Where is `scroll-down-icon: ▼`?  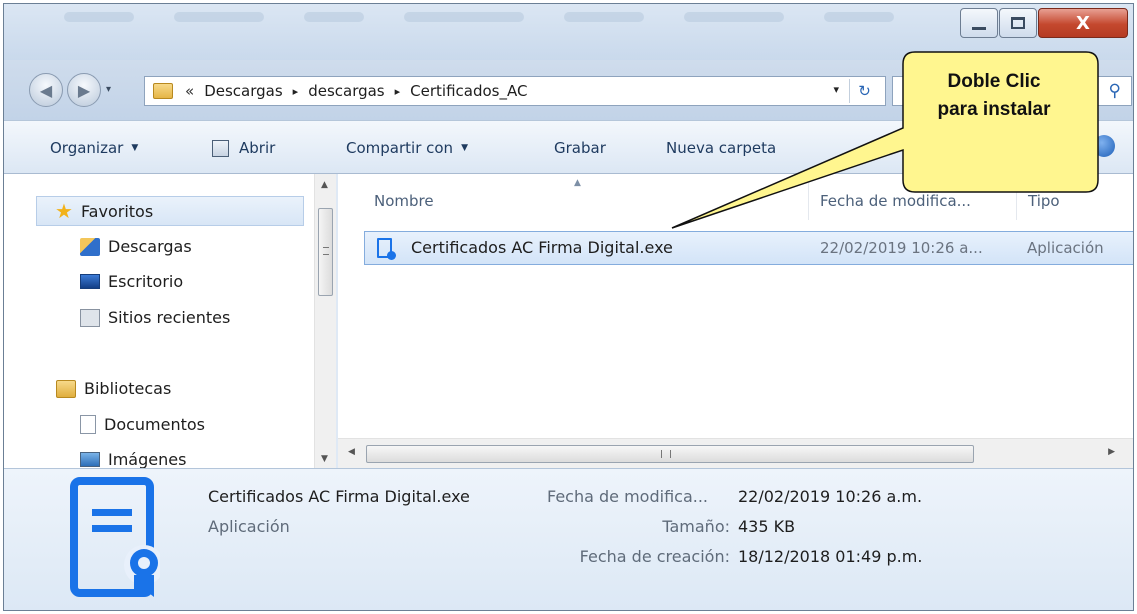
scroll-down-icon: ▼ is located at coordinates (324, 459).